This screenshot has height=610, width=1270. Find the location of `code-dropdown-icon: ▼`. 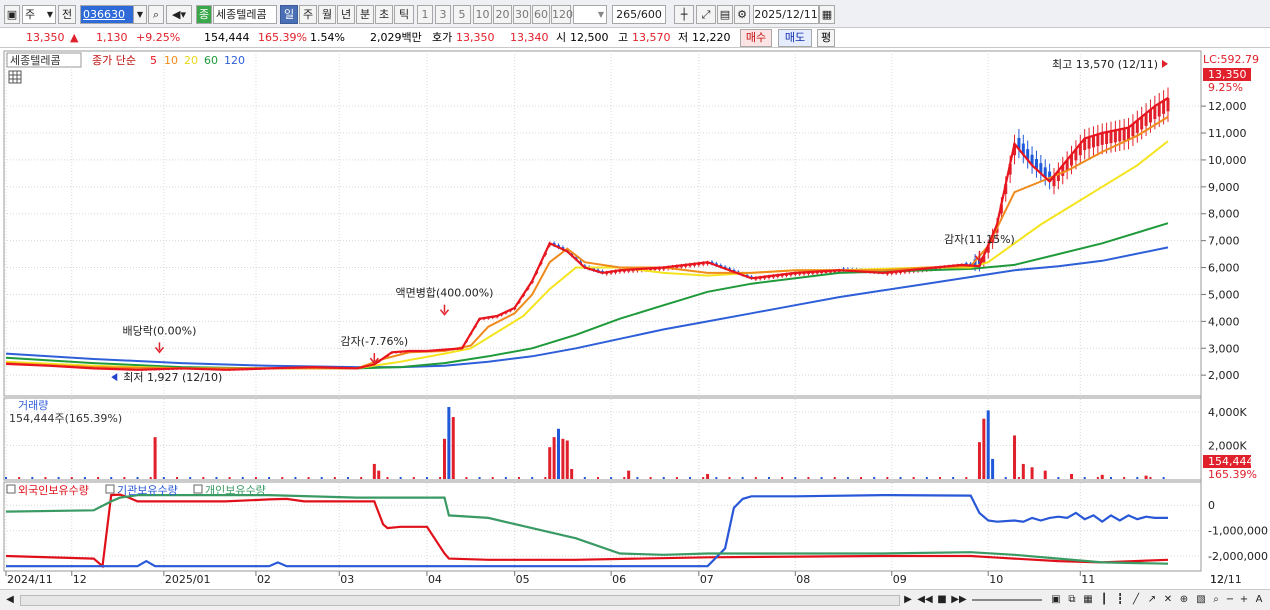

code-dropdown-icon: ▼ is located at coordinates (140, 14).